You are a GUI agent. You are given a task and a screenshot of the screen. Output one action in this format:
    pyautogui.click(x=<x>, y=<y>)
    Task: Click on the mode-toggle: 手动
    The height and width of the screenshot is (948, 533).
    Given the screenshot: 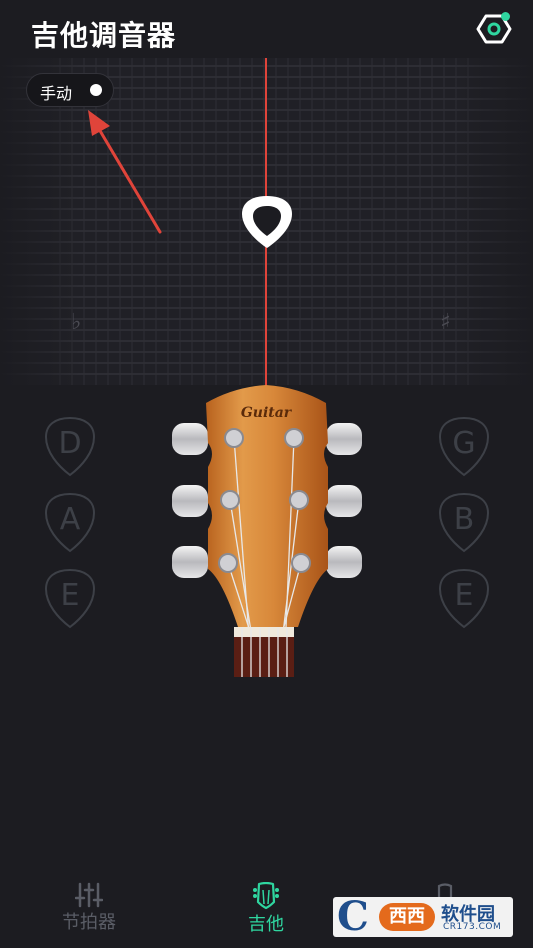 What is the action you would take?
    pyautogui.click(x=70, y=90)
    